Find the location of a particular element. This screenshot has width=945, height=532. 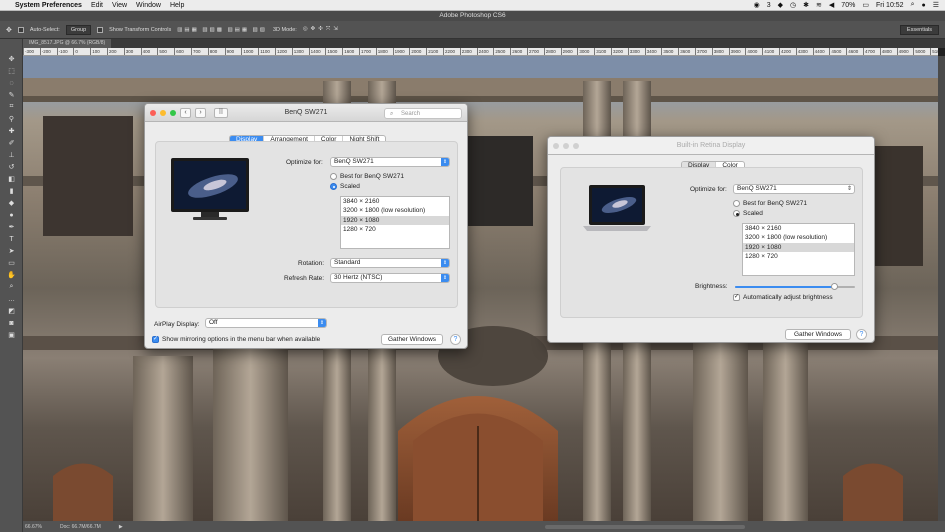

radio-circle-selected is located at coordinates (736, 213).